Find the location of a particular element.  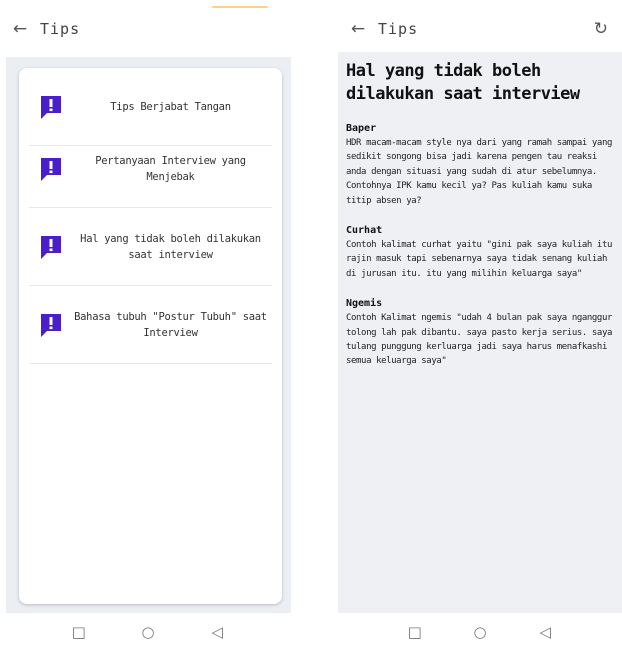

list-item-pertanyaan-interview: Pertanyaan Interview yang Menjebak is located at coordinates (150, 169).